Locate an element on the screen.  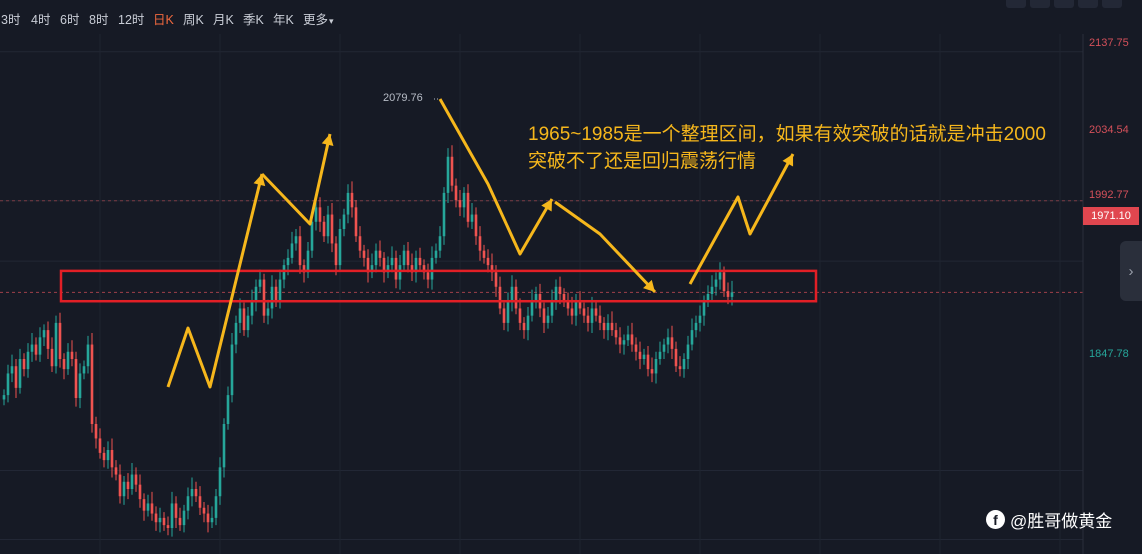
scroll-right-button: › is located at coordinates (1131, 271).